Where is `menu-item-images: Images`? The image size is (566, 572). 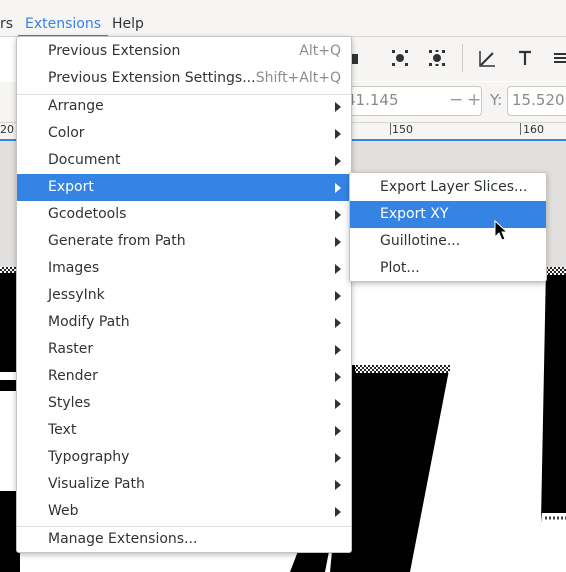
menu-item-images: Images is located at coordinates (184, 268).